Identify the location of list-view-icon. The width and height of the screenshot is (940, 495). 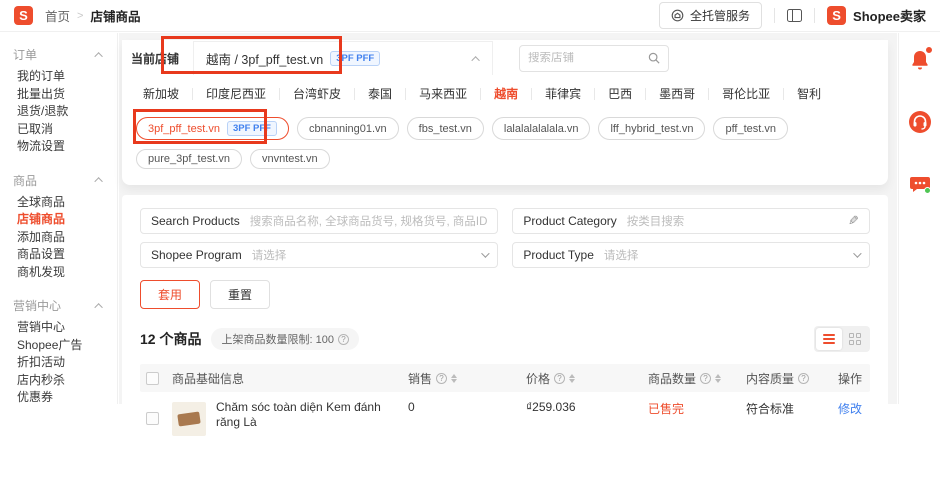
(829, 339).